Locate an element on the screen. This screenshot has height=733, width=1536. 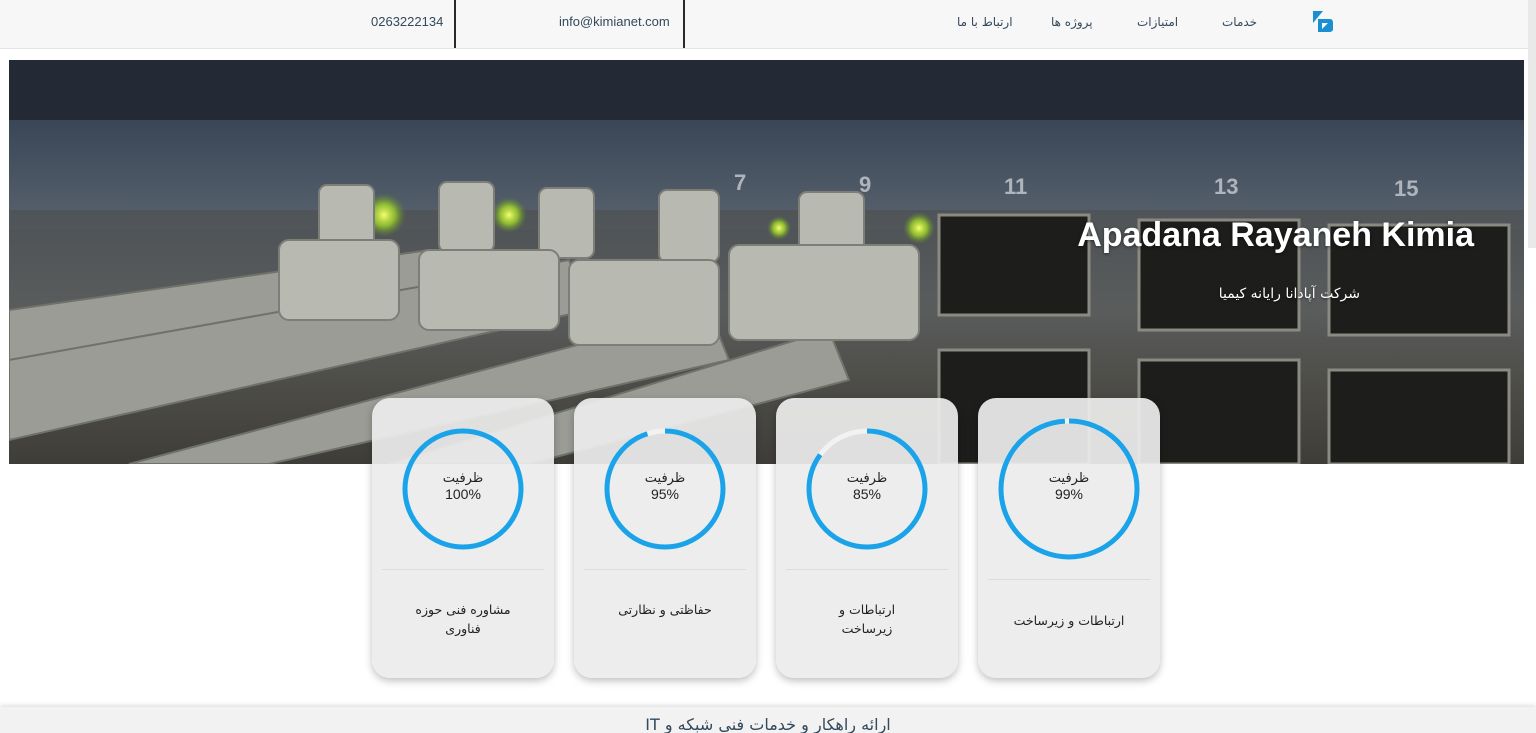
phone-number: 0263222134 is located at coordinates (407, 21).